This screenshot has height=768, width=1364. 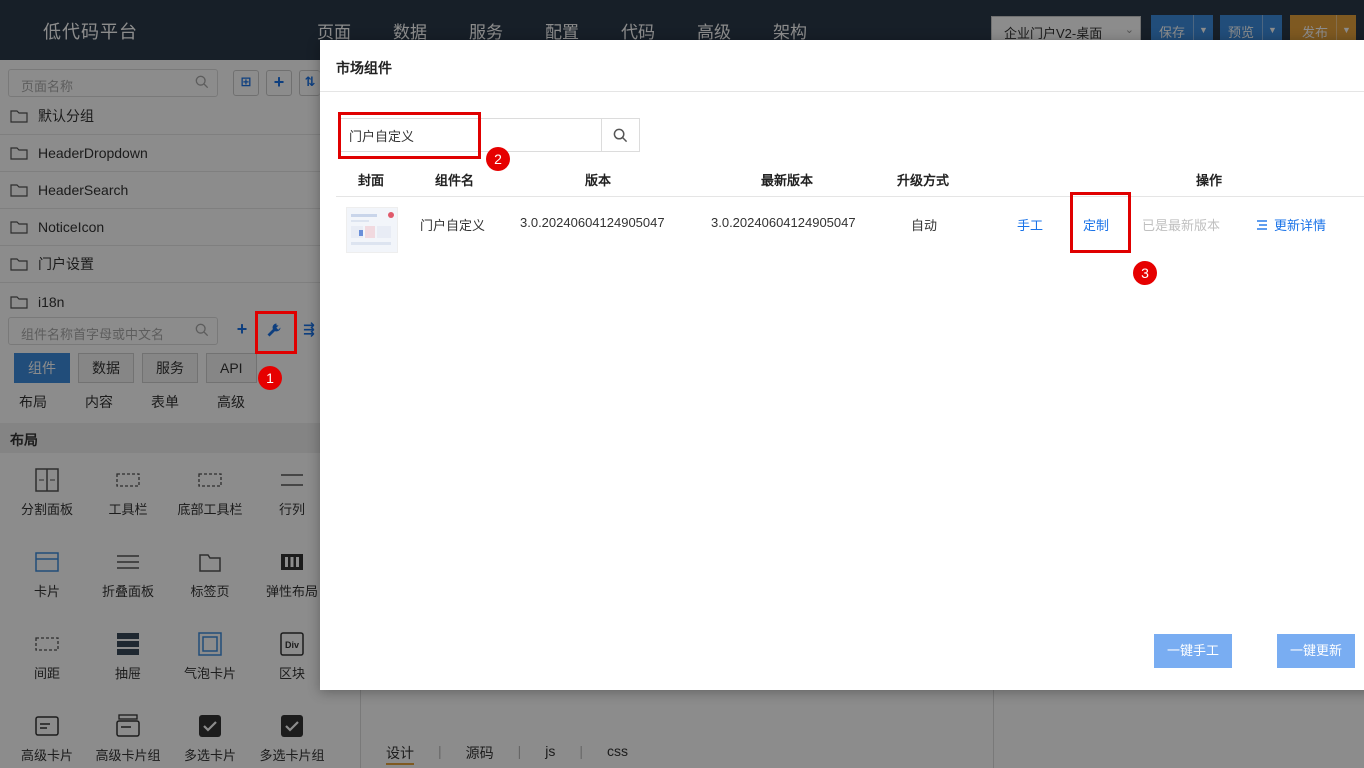 I want to click on update-details-link: 更新详情, so click(x=1291, y=224).